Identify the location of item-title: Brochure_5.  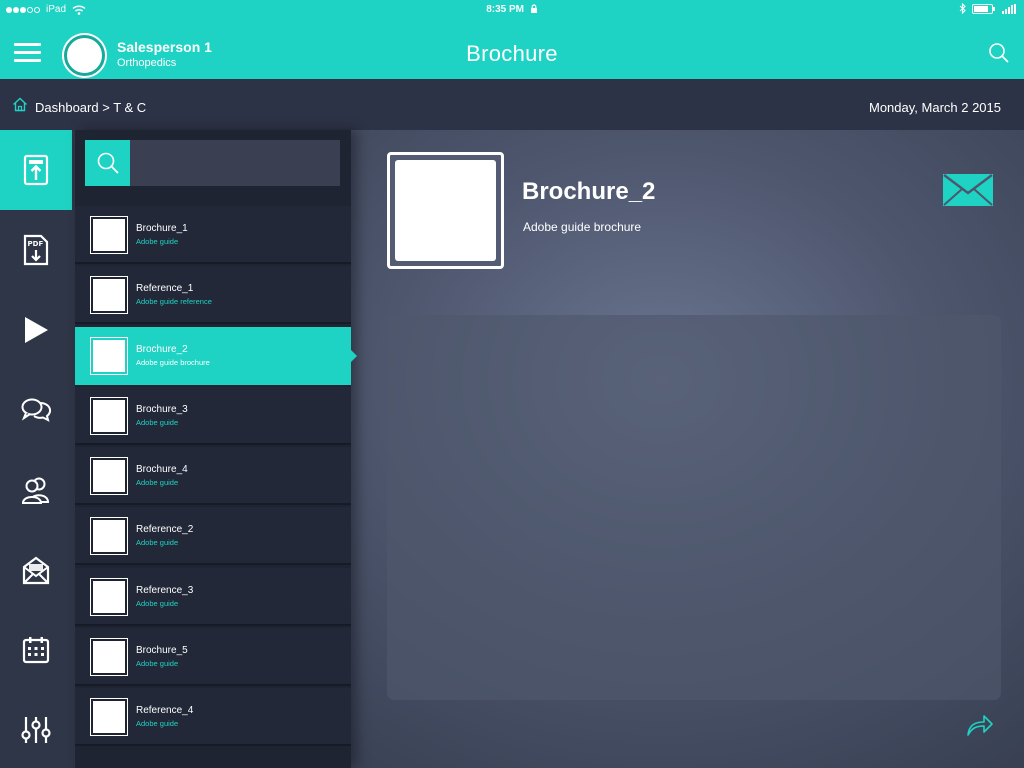
(162, 651).